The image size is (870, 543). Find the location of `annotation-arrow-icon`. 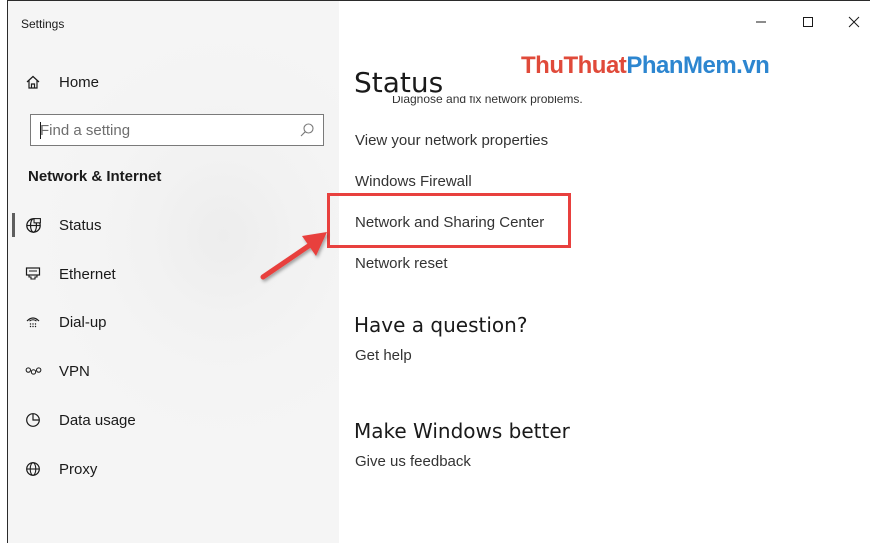

annotation-arrow-icon is located at coordinates (293, 256).